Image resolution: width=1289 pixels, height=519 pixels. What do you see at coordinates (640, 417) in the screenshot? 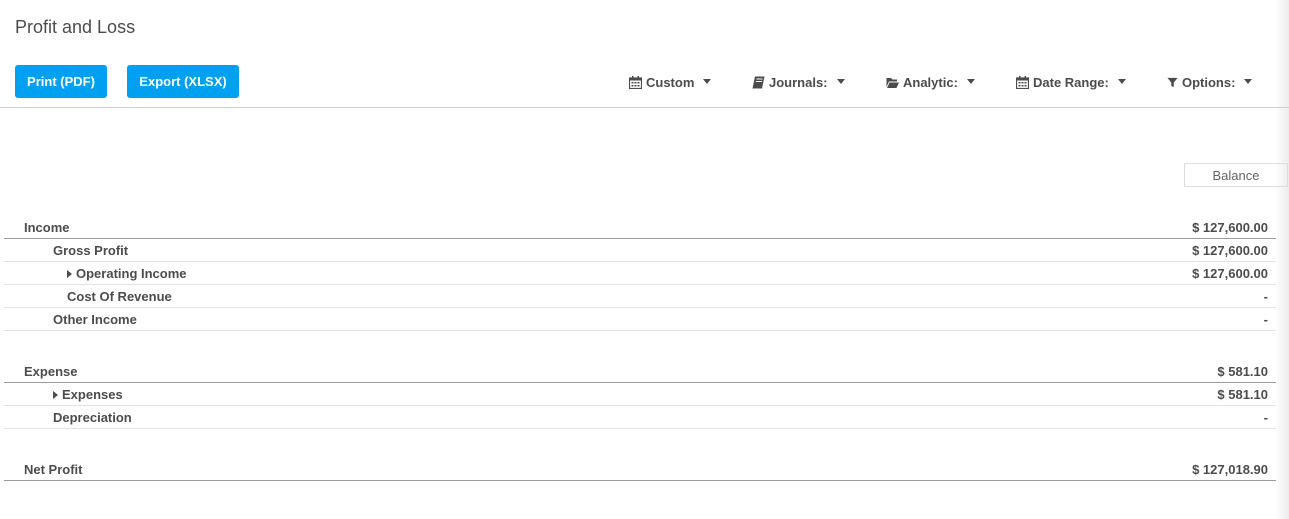
I see `report-row-depreciation: Depreciation -` at bounding box center [640, 417].